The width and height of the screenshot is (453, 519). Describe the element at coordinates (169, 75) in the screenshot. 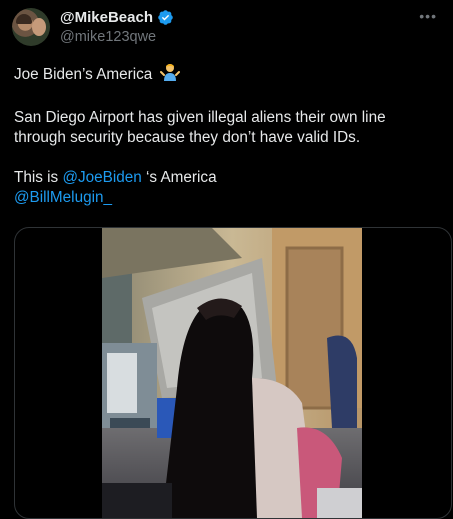

I see `person-shrugging-emoji-icon` at that location.